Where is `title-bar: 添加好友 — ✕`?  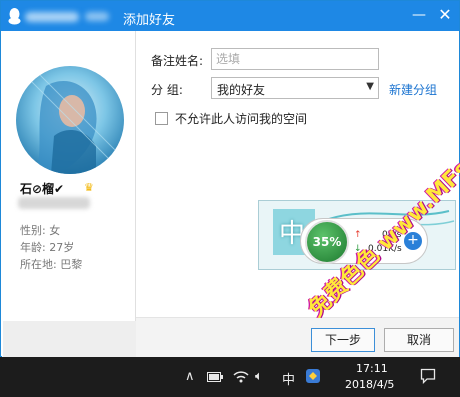
title-bar: 添加好友 — ✕ is located at coordinates (230, 16).